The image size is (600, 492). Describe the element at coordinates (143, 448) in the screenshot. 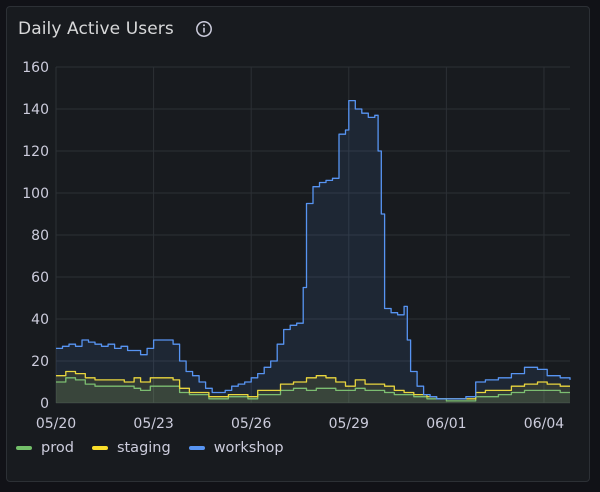

I see `legend-label: staging` at that location.